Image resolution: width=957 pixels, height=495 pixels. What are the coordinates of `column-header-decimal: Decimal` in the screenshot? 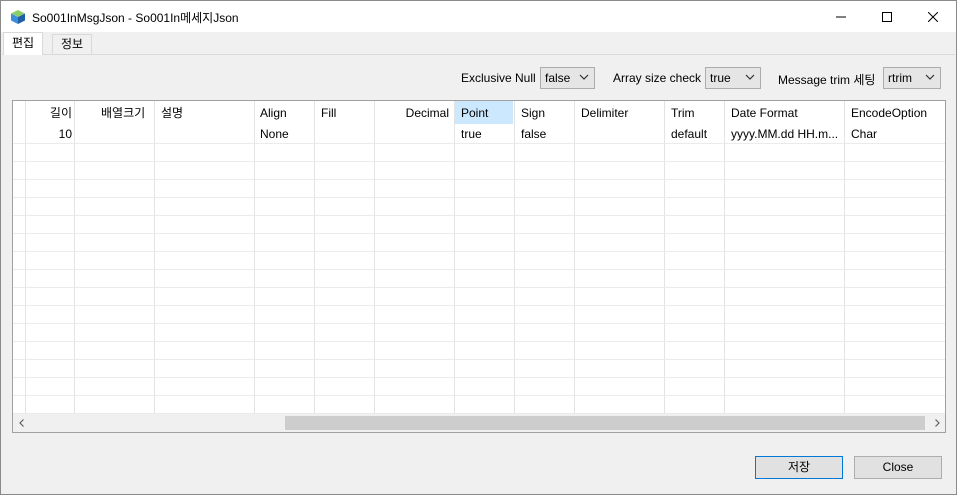 It's located at (416, 113).